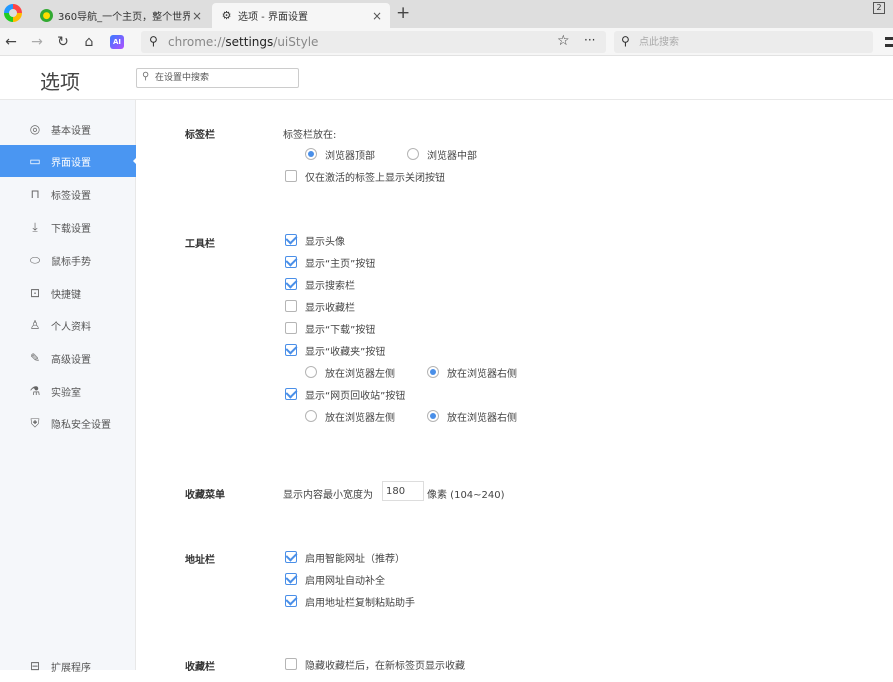 The width and height of the screenshot is (893, 682). Describe the element at coordinates (243, 42) in the screenshot. I see `address-url: chrome://settings/uiStyle` at that location.